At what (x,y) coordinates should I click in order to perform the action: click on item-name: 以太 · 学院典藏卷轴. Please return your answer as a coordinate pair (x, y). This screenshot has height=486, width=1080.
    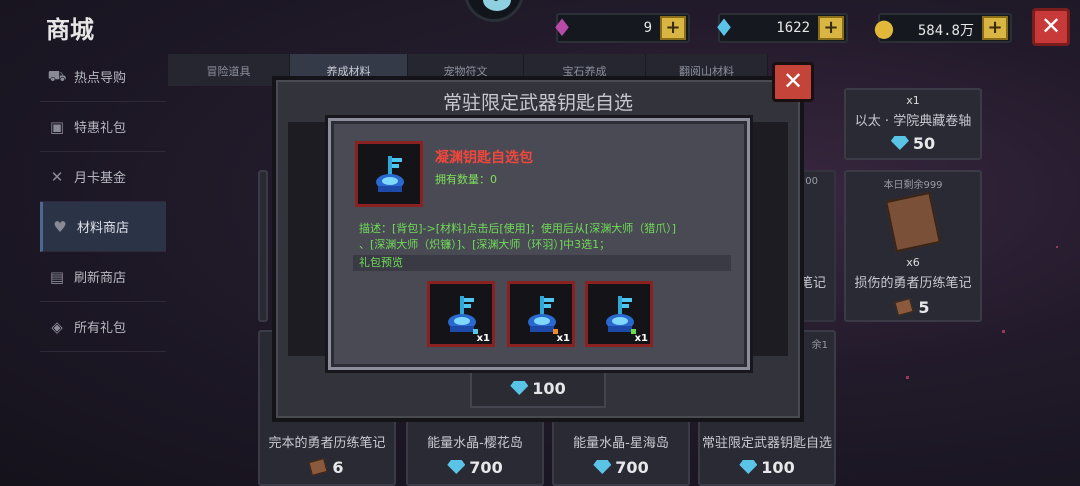
    Looking at the image, I should click on (913, 121).